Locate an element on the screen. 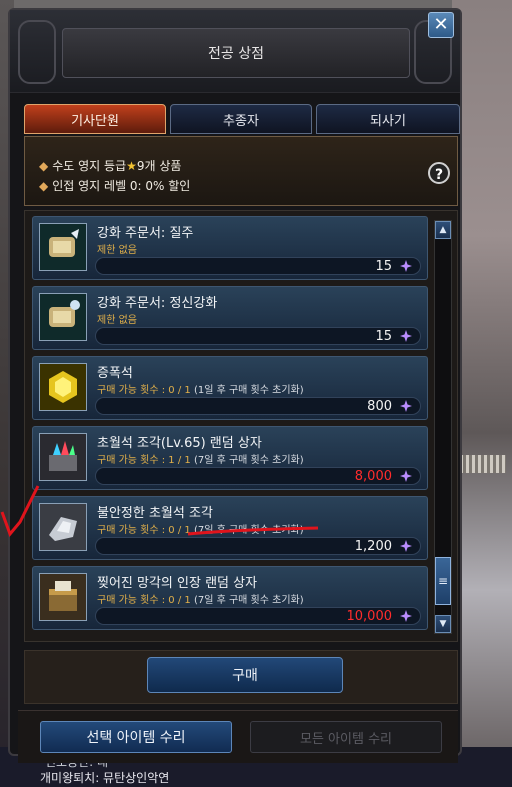  close-icon: ✕ is located at coordinates (441, 25).